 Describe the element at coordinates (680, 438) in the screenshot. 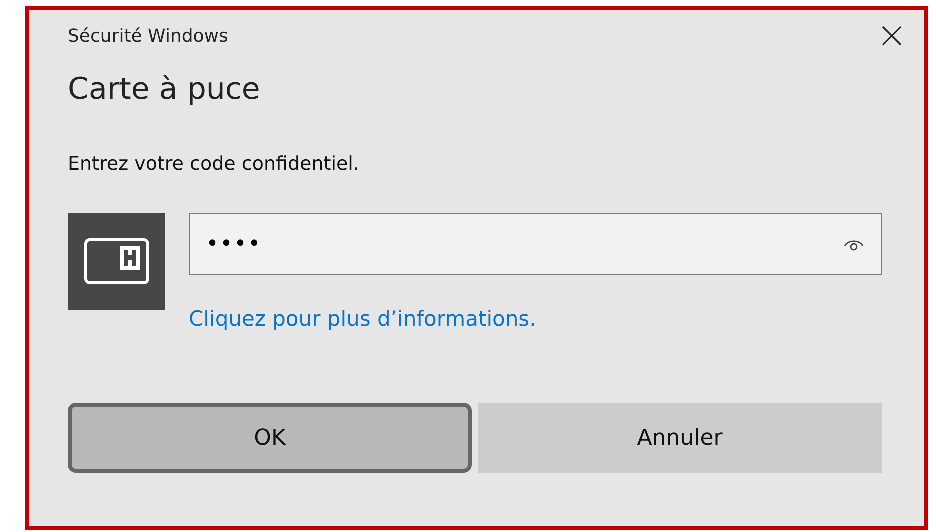

I see `dialog-button: Annuler` at that location.